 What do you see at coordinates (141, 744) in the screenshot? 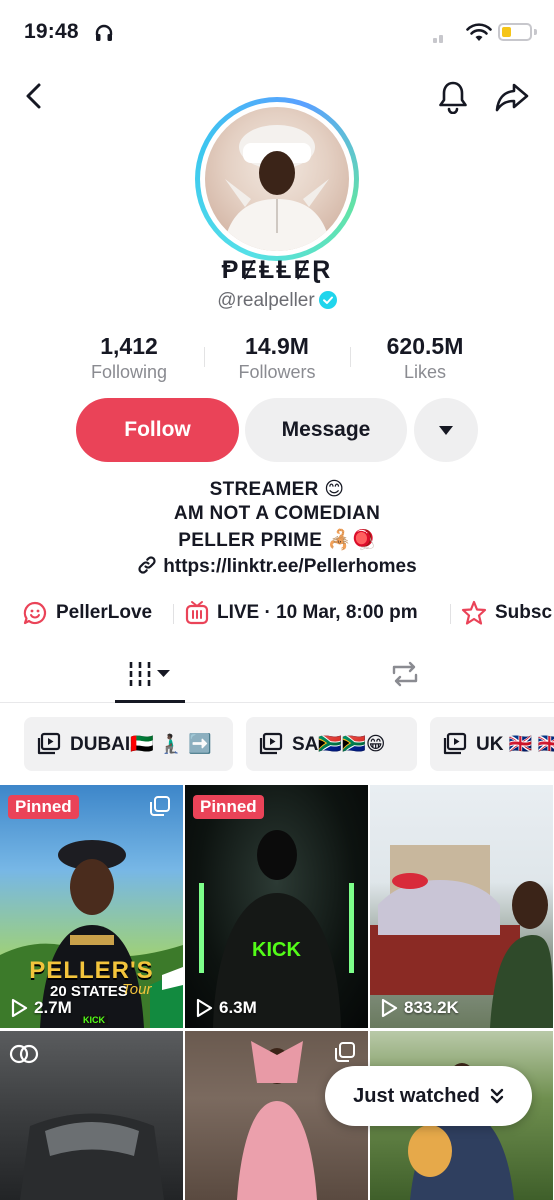
I see `playlist-dubai-label: DUBAI🇦🇪 🧎🏿‍♂️ ➡️` at bounding box center [141, 744].